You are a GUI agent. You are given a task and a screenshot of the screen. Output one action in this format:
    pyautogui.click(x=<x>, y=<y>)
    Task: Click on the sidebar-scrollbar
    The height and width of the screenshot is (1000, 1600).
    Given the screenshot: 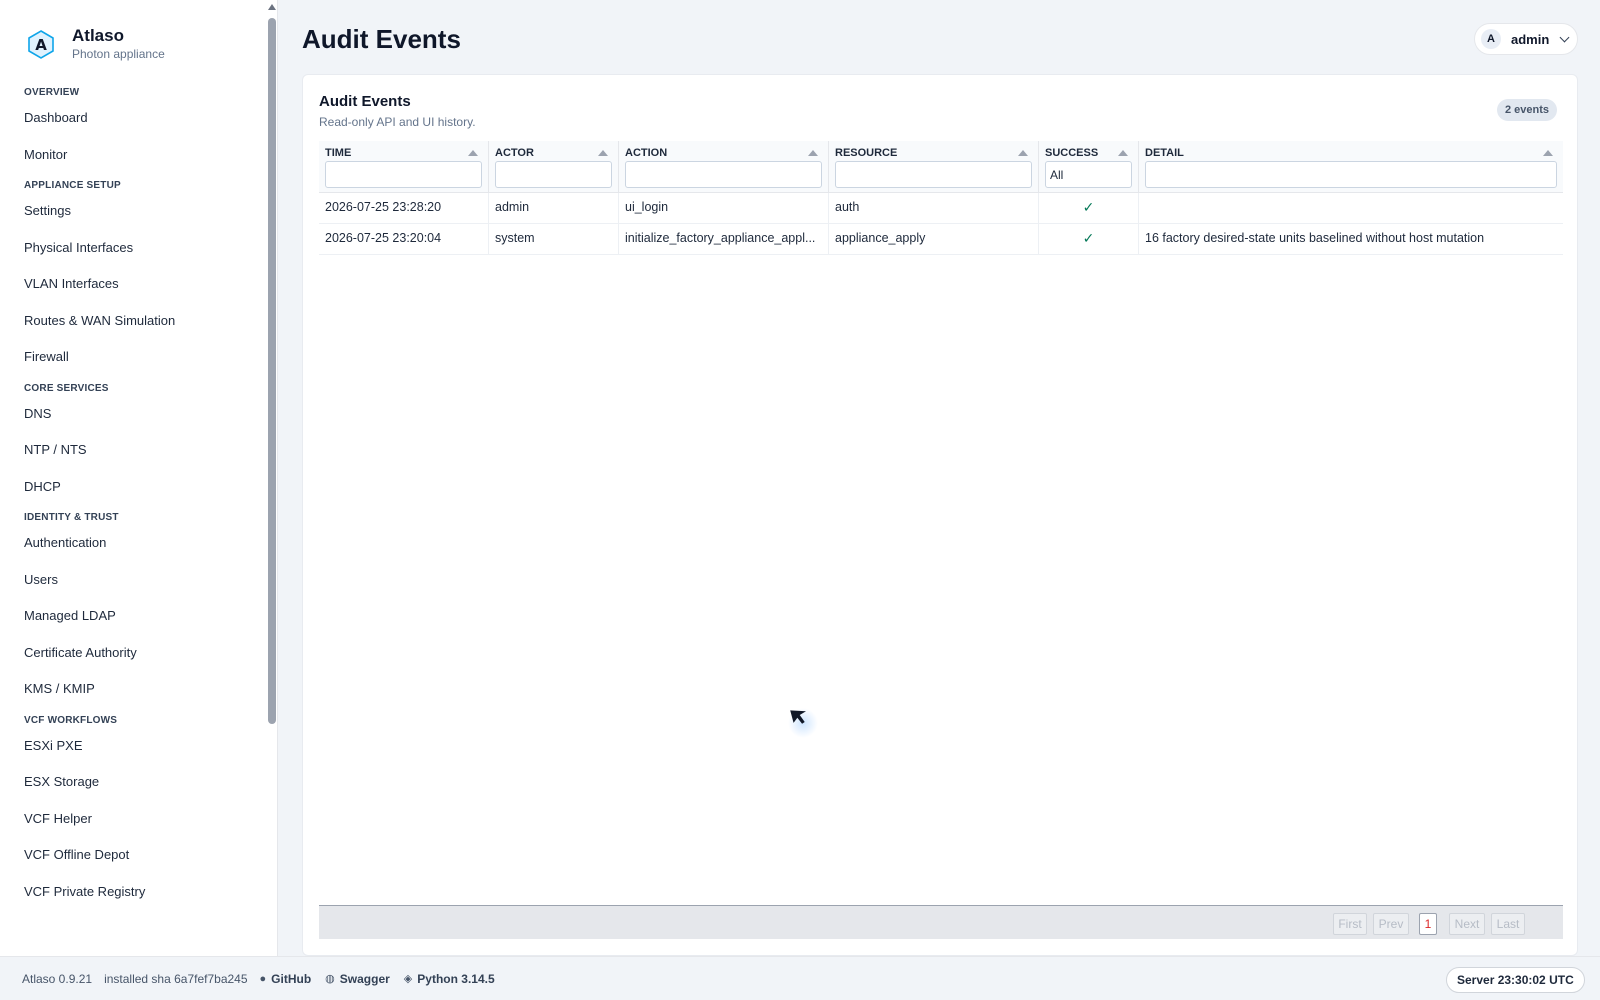 What is the action you would take?
    pyautogui.click(x=271, y=478)
    